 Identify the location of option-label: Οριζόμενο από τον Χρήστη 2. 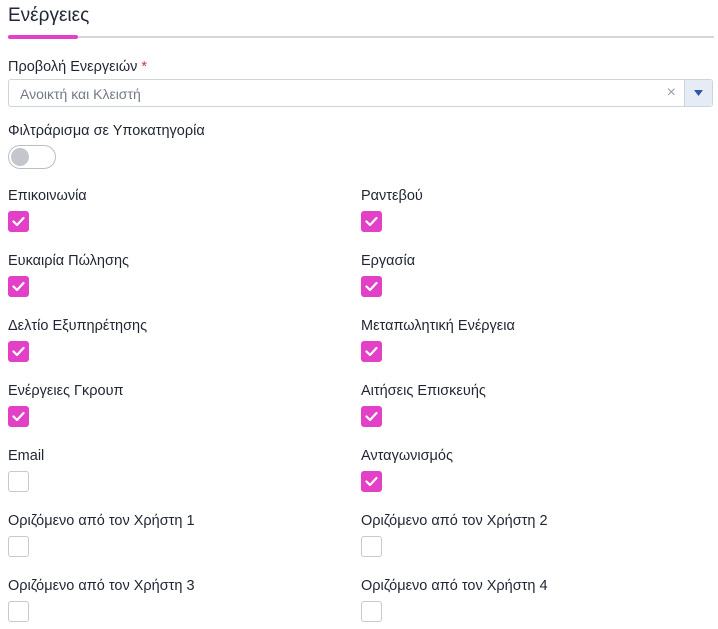
(454, 521).